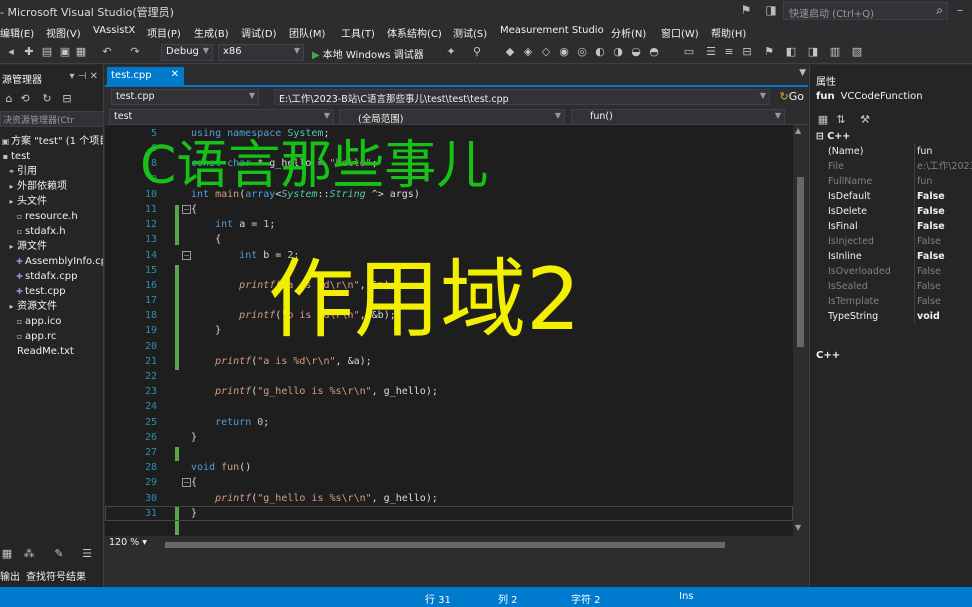 The height and width of the screenshot is (607, 972). What do you see at coordinates (939, 10) in the screenshot?
I see `search-icon: ⌕` at bounding box center [939, 10].